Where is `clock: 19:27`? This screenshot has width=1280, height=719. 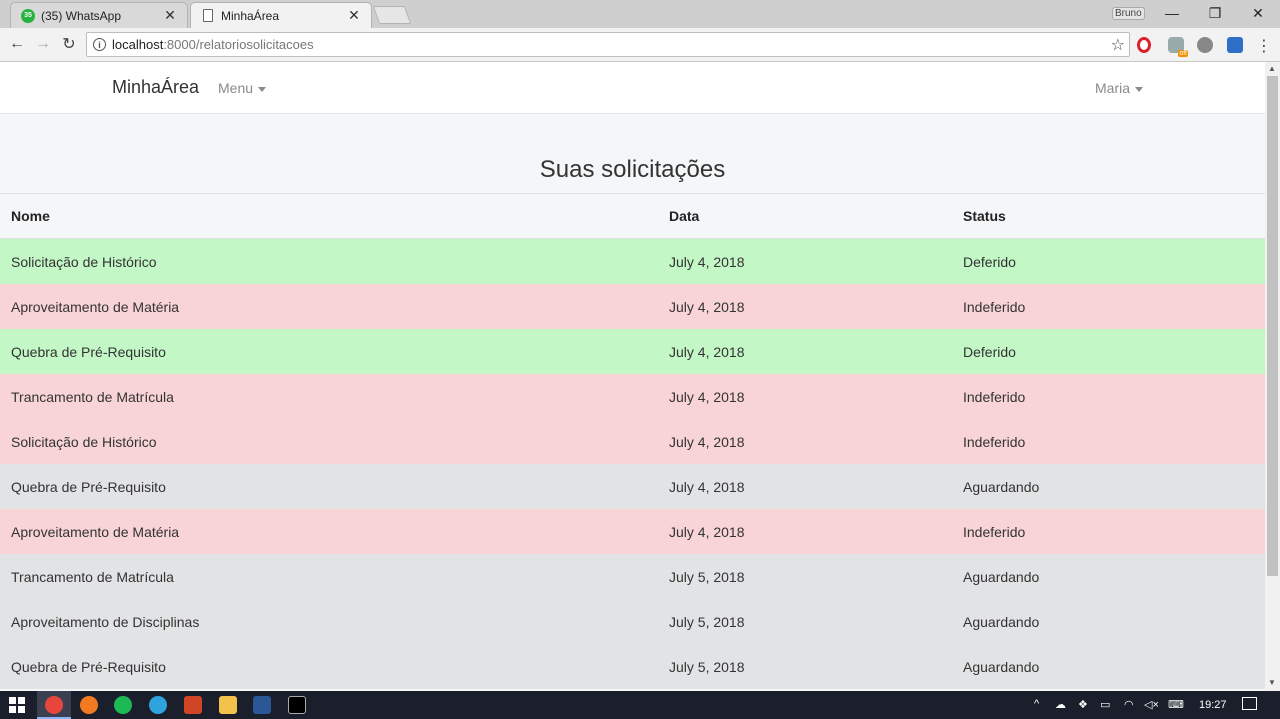
clock: 19:27 is located at coordinates (1213, 705).